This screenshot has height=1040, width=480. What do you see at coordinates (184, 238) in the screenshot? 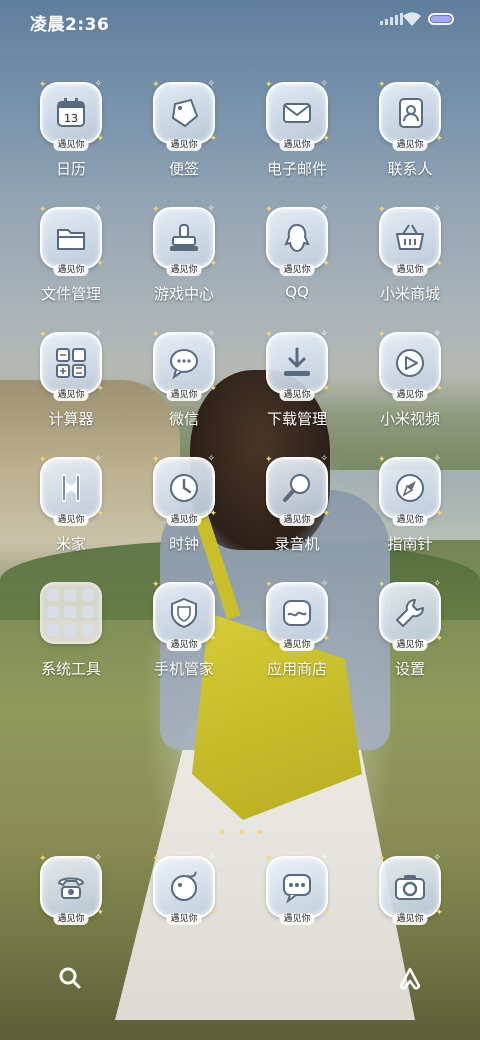
I see `game-center-icon` at bounding box center [184, 238].